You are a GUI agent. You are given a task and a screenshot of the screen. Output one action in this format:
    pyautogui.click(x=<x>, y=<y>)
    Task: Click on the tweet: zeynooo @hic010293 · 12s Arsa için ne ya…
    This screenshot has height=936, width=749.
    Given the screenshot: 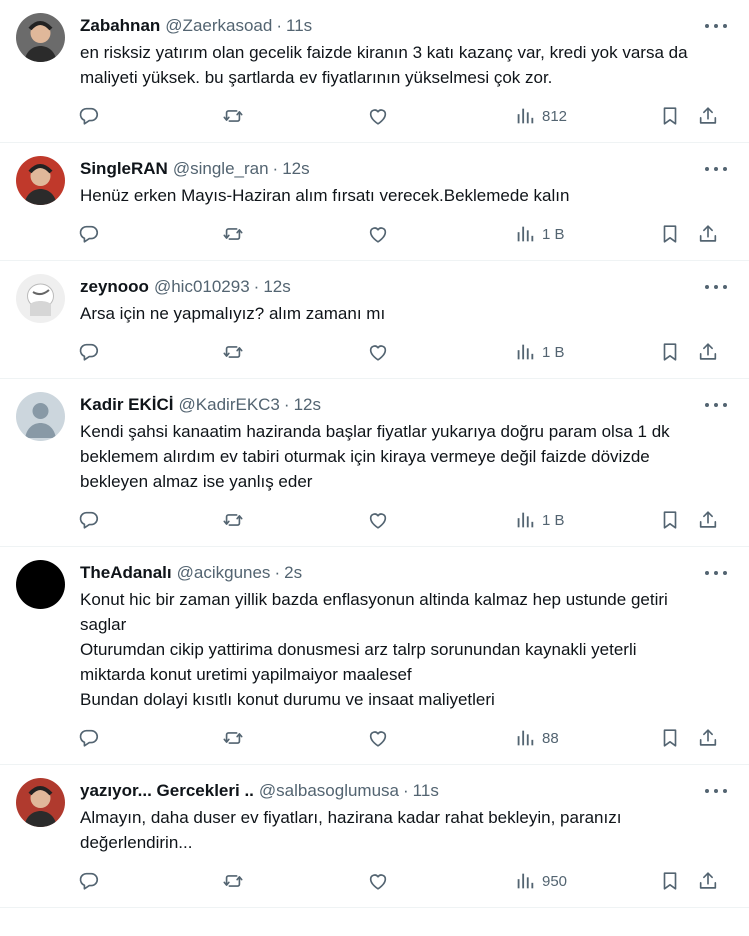 What is the action you would take?
    pyautogui.click(x=374, y=320)
    